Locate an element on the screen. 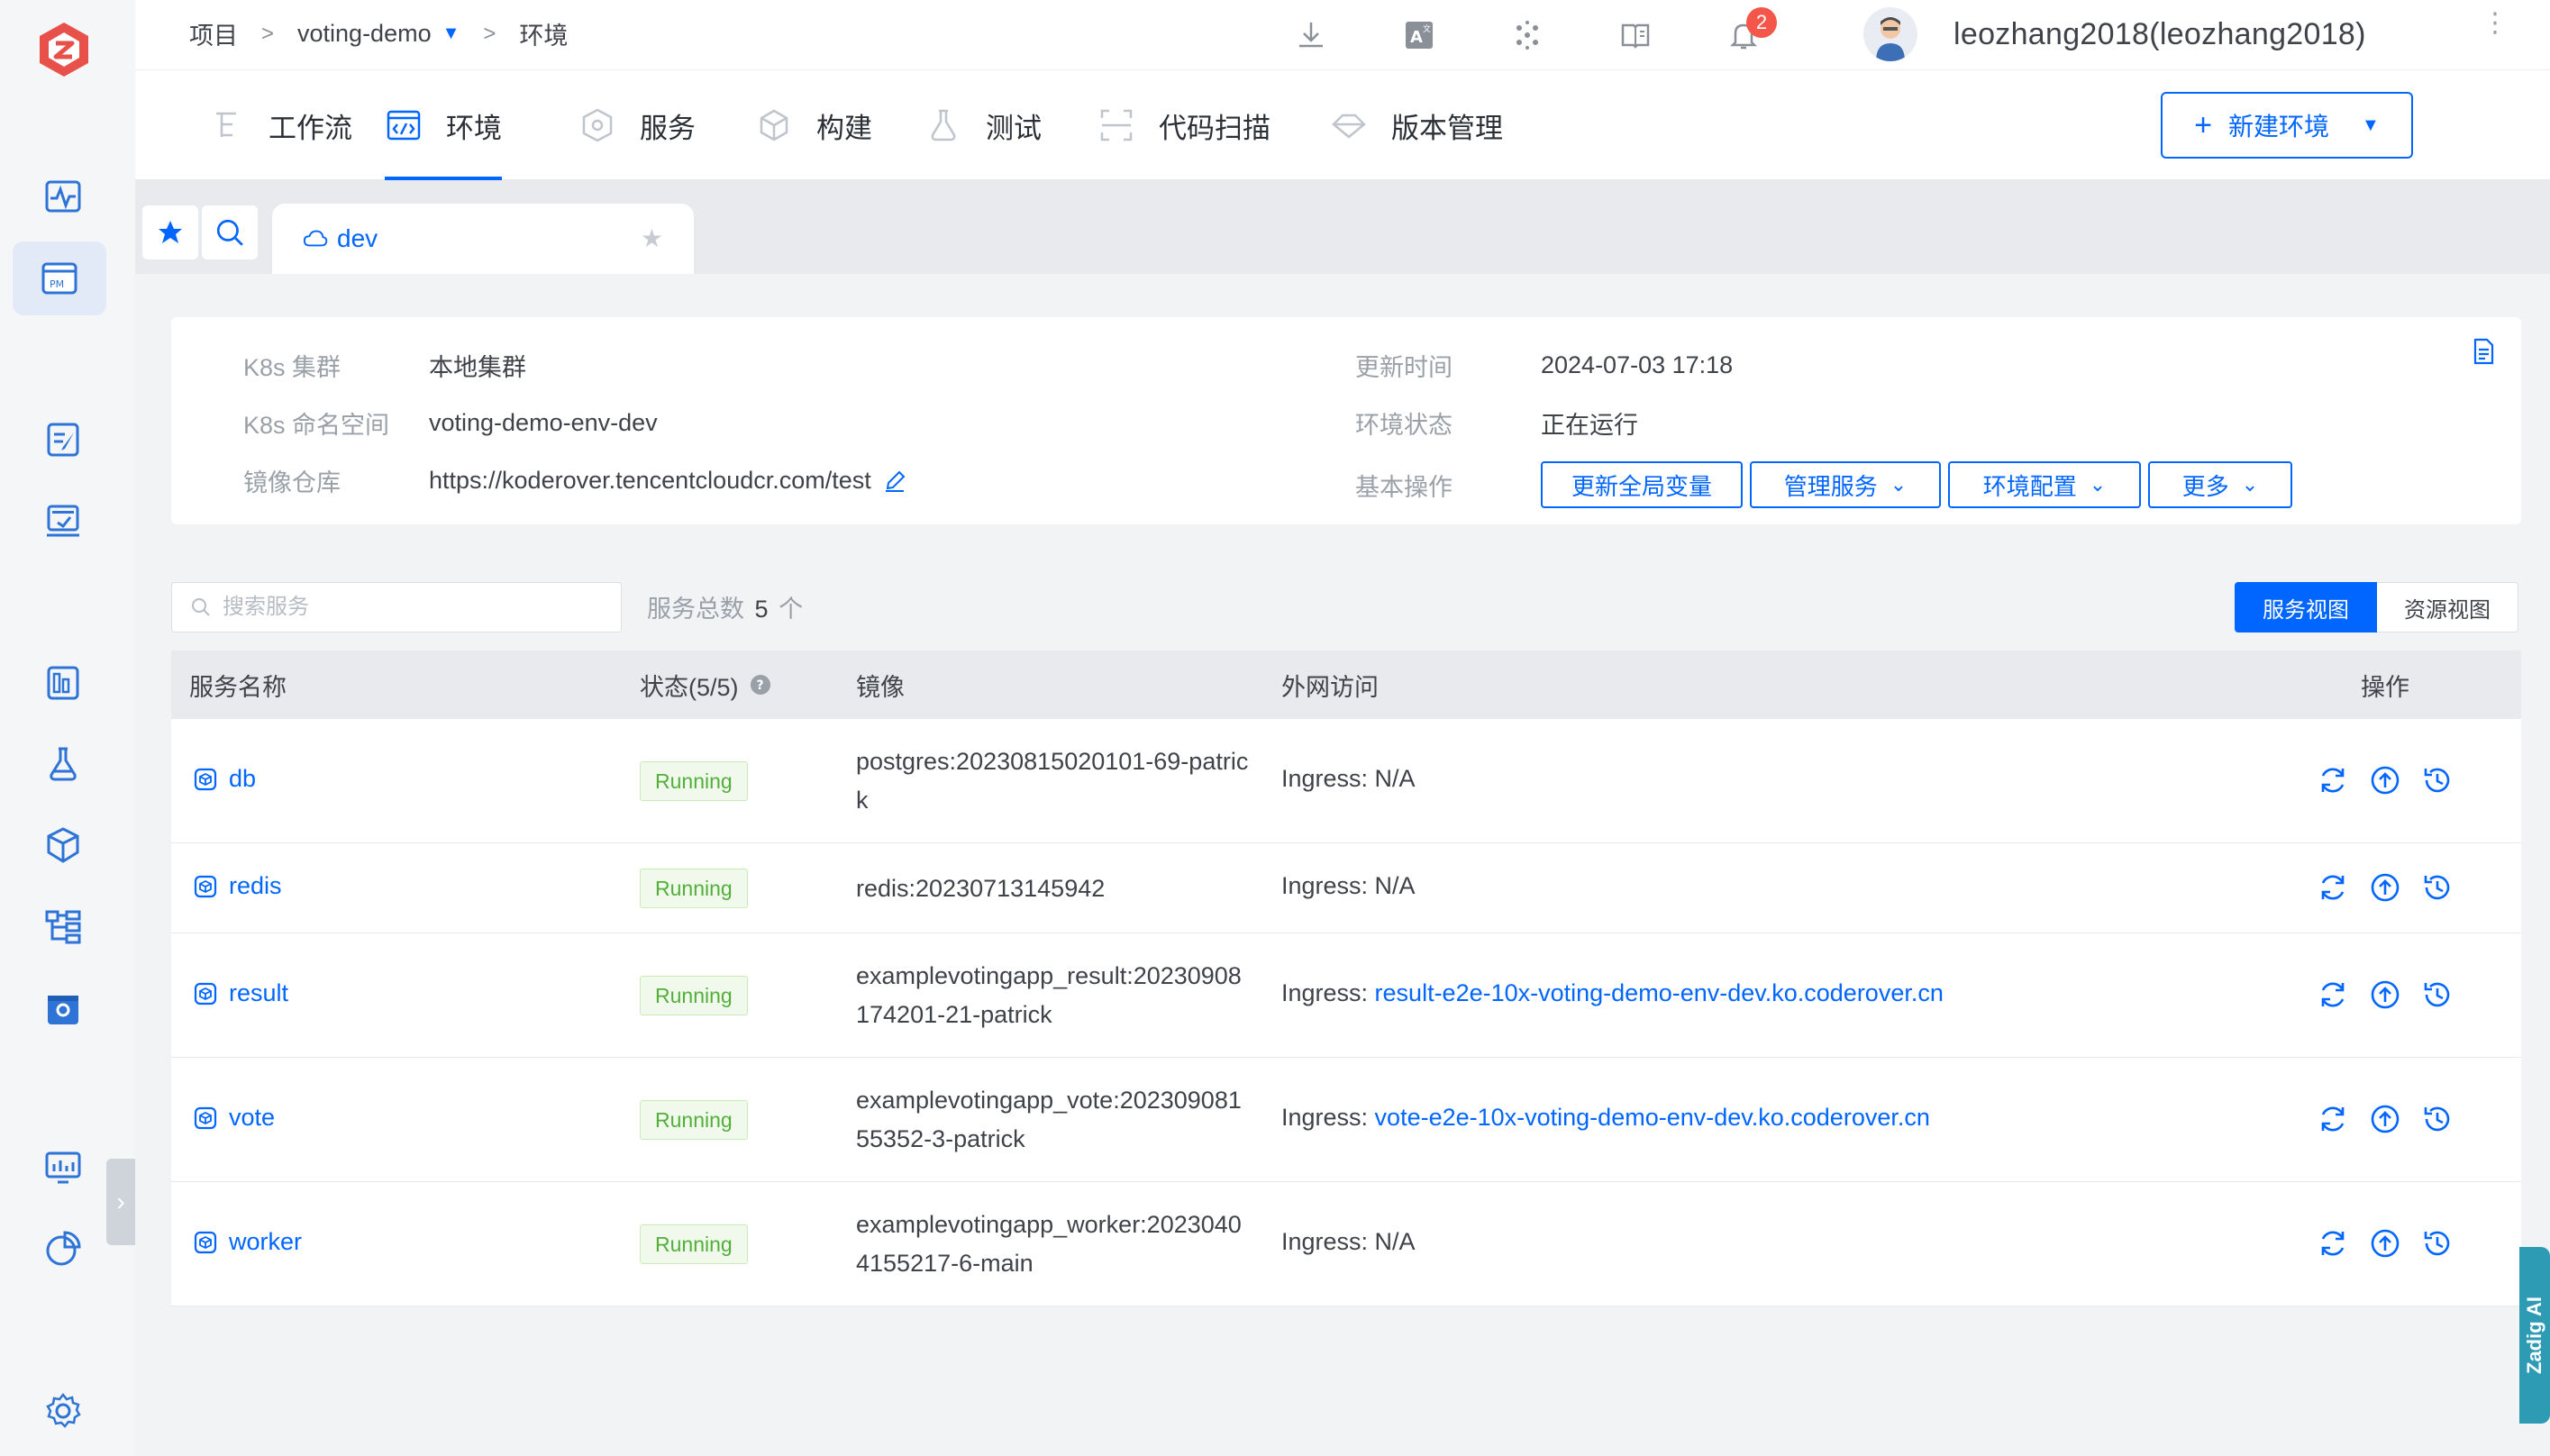 Image resolution: width=2550 pixels, height=1456 pixels. statistics-pie-icon is located at coordinates (63, 1249).